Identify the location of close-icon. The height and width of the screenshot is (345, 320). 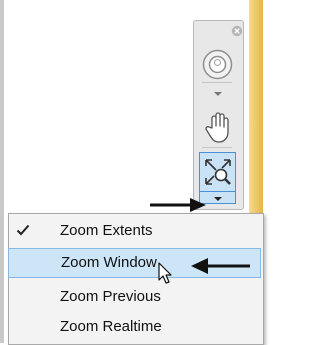
(237, 31).